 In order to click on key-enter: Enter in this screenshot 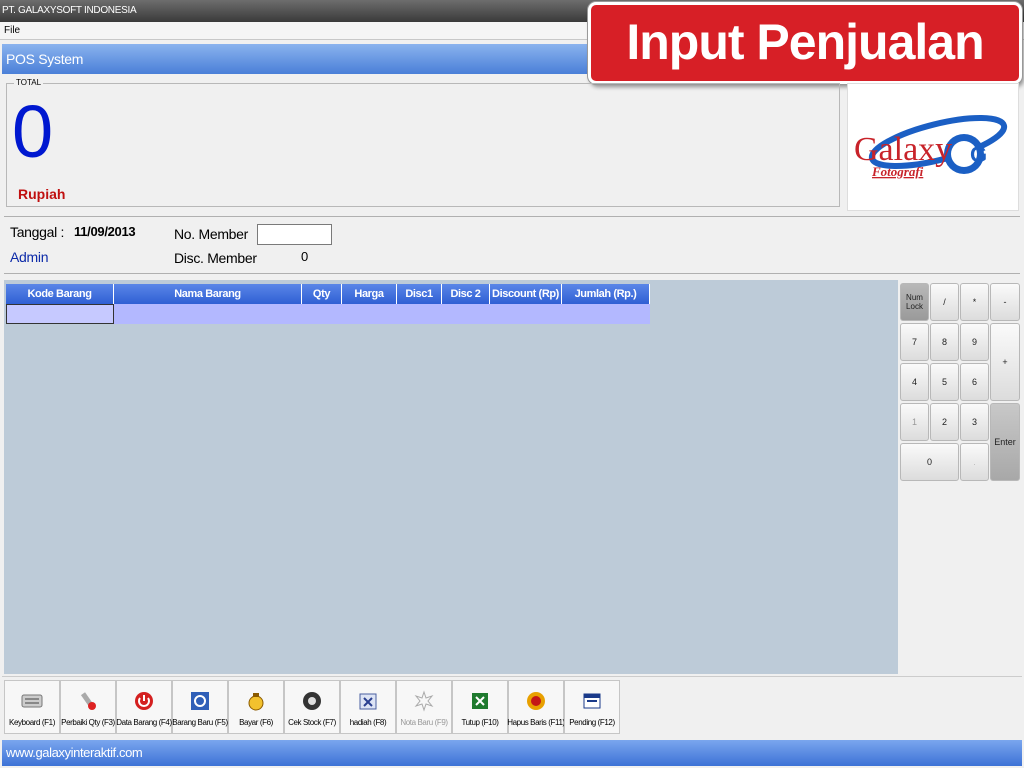, I will do `click(1005, 442)`.